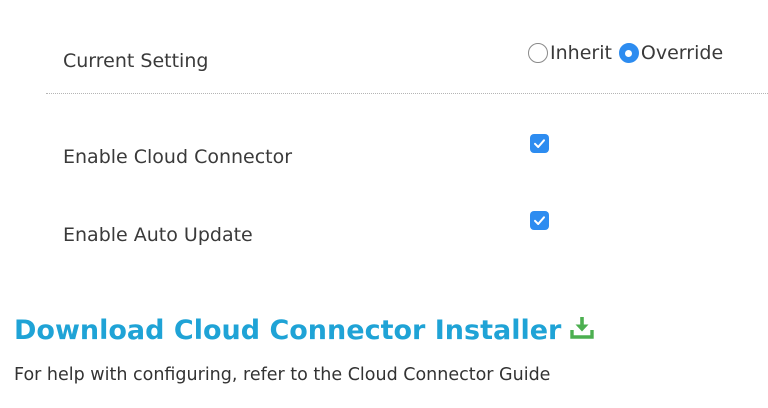 The image size is (768, 408). I want to click on download-installer-link: Download Cloud Connector Installer, so click(304, 330).